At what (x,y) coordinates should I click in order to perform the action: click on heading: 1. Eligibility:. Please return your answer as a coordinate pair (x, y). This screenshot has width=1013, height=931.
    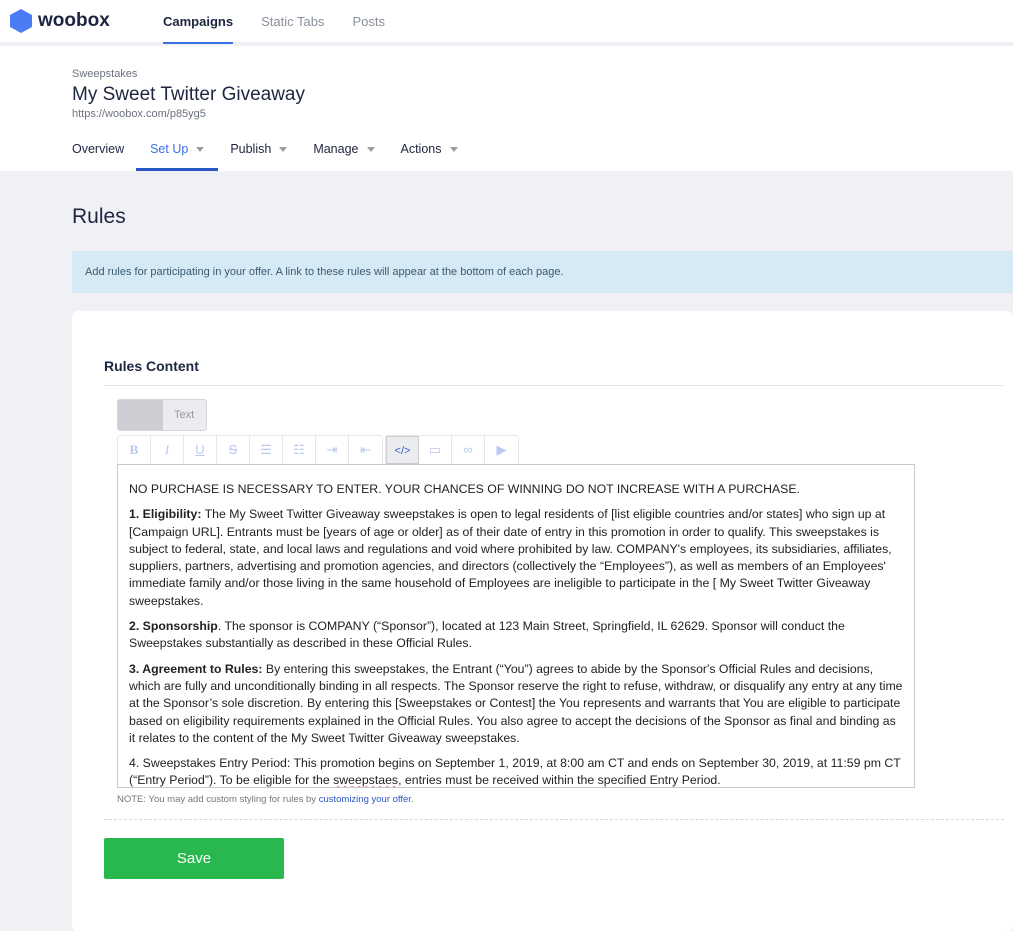
    Looking at the image, I should click on (165, 514).